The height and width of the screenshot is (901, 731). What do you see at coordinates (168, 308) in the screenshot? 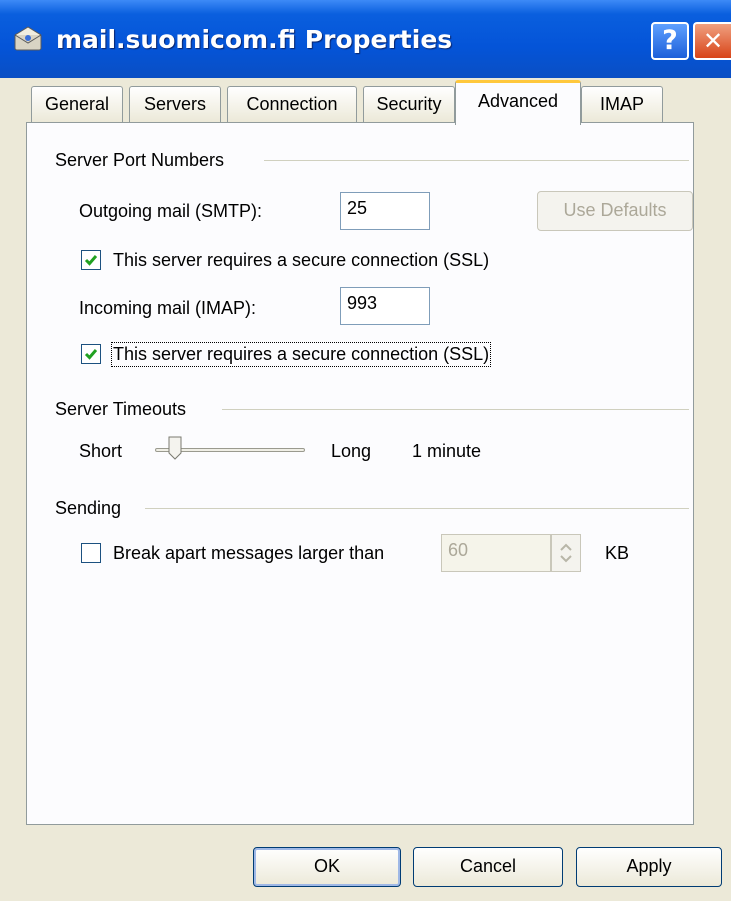
I see `incoming-mail-label: Incoming mail (IMAP):` at bounding box center [168, 308].